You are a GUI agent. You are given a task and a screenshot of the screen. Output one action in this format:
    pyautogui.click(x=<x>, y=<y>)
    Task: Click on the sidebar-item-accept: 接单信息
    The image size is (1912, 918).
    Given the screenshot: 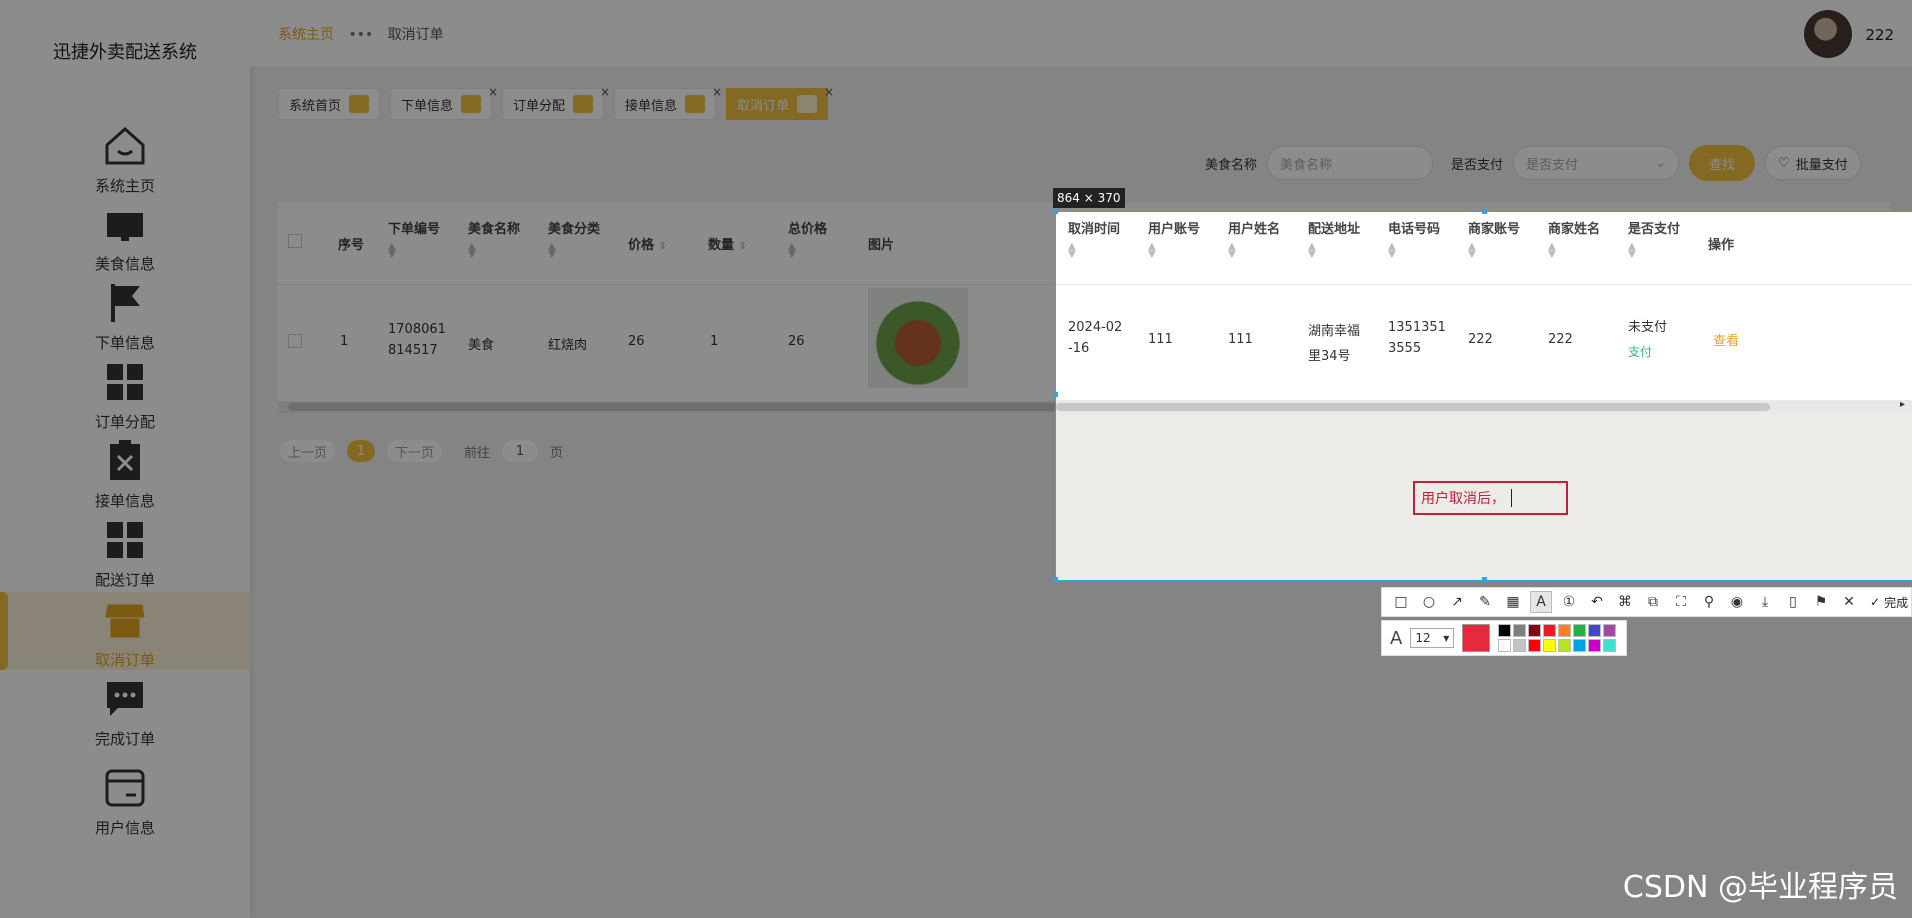 What is the action you would take?
    pyautogui.click(x=125, y=472)
    